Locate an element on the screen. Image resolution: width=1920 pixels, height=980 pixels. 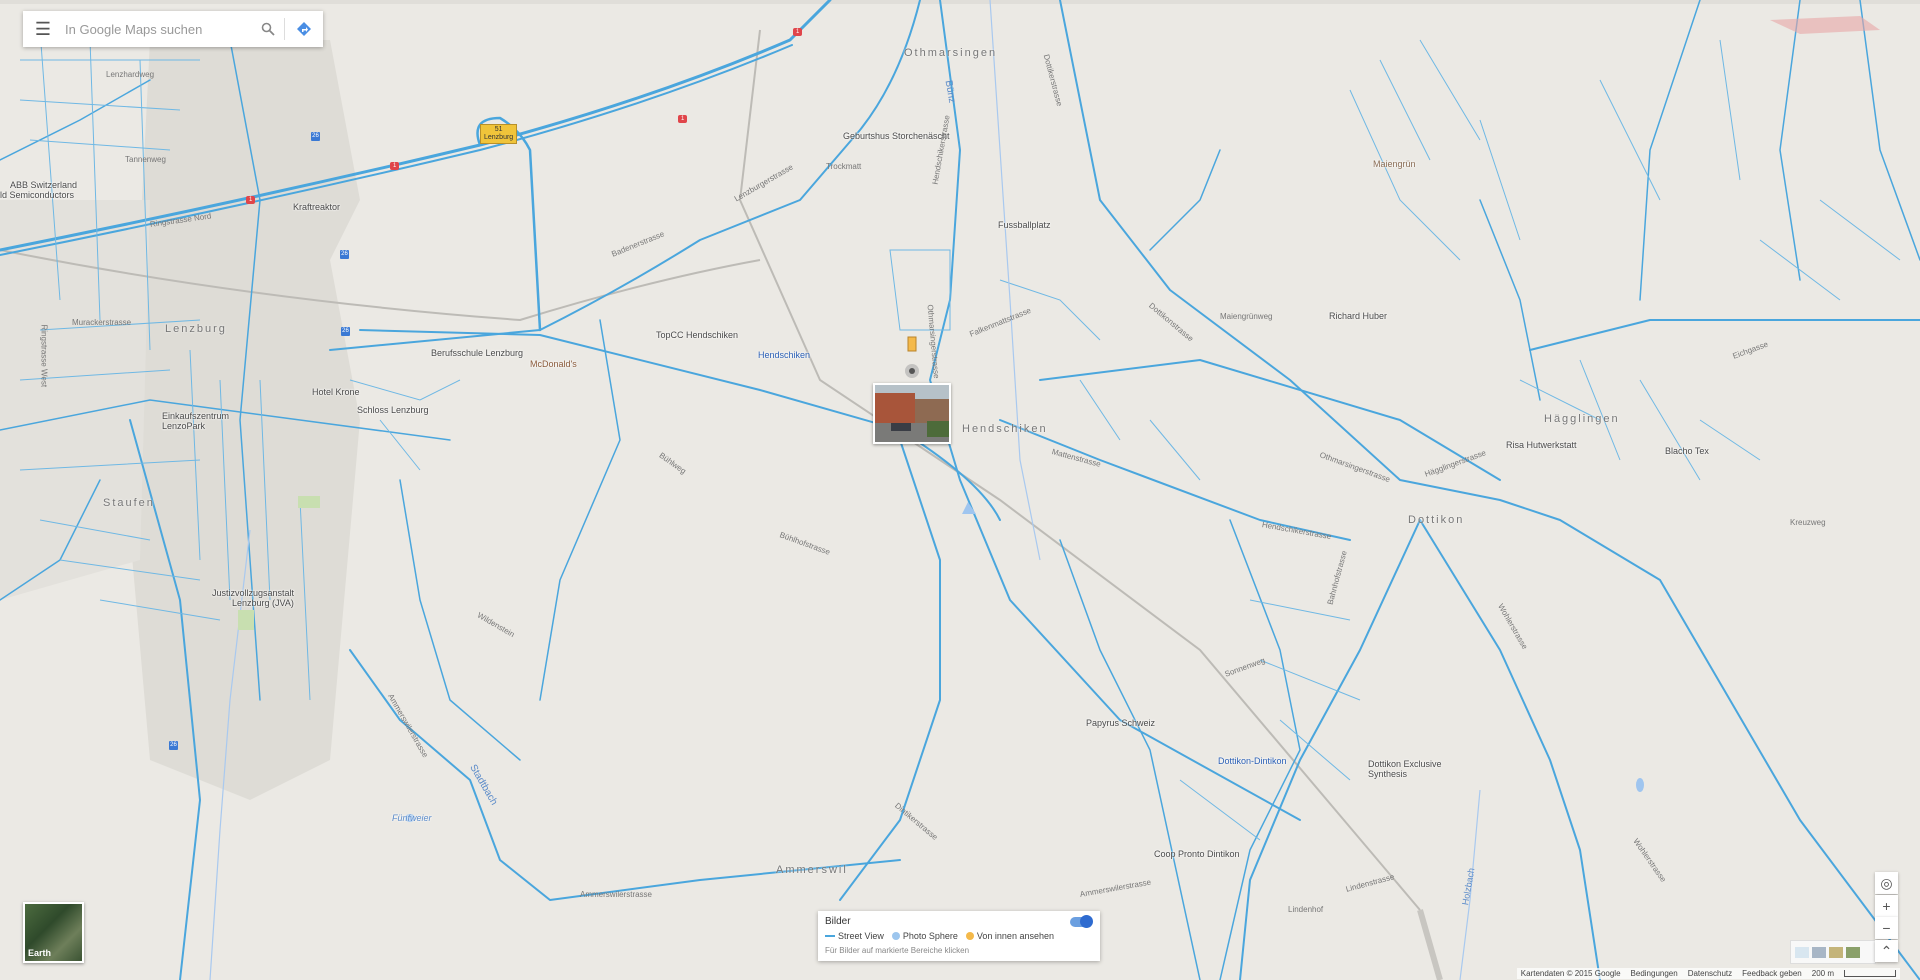
menu-button: ☰ is located at coordinates (43, 29).